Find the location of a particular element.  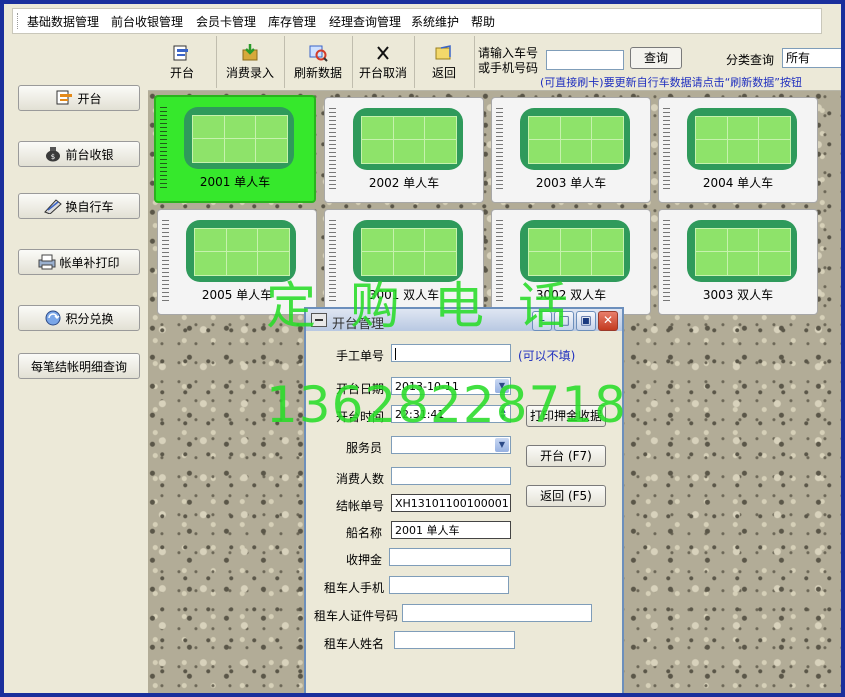

consume-entry-button: 消费录入 is located at coordinates (250, 62).